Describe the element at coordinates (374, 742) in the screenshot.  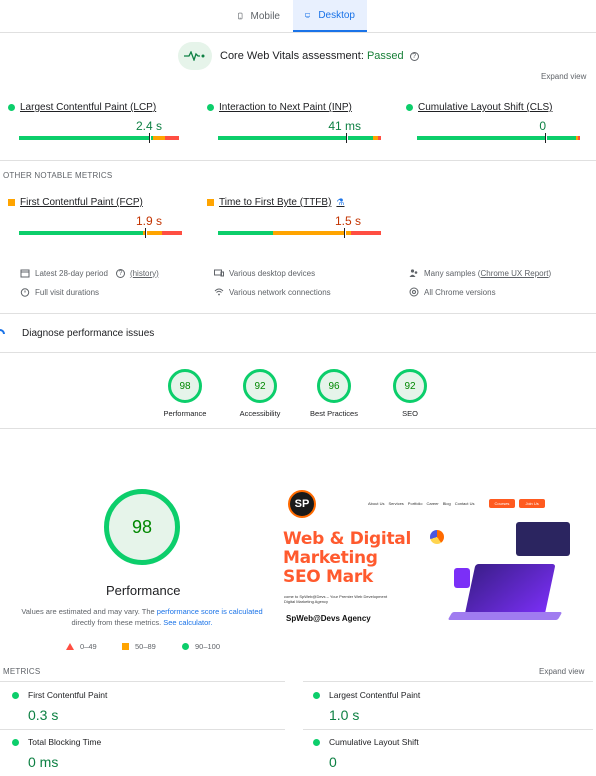
I see `lab-cls-name: Cumulative Layout Shift` at that location.